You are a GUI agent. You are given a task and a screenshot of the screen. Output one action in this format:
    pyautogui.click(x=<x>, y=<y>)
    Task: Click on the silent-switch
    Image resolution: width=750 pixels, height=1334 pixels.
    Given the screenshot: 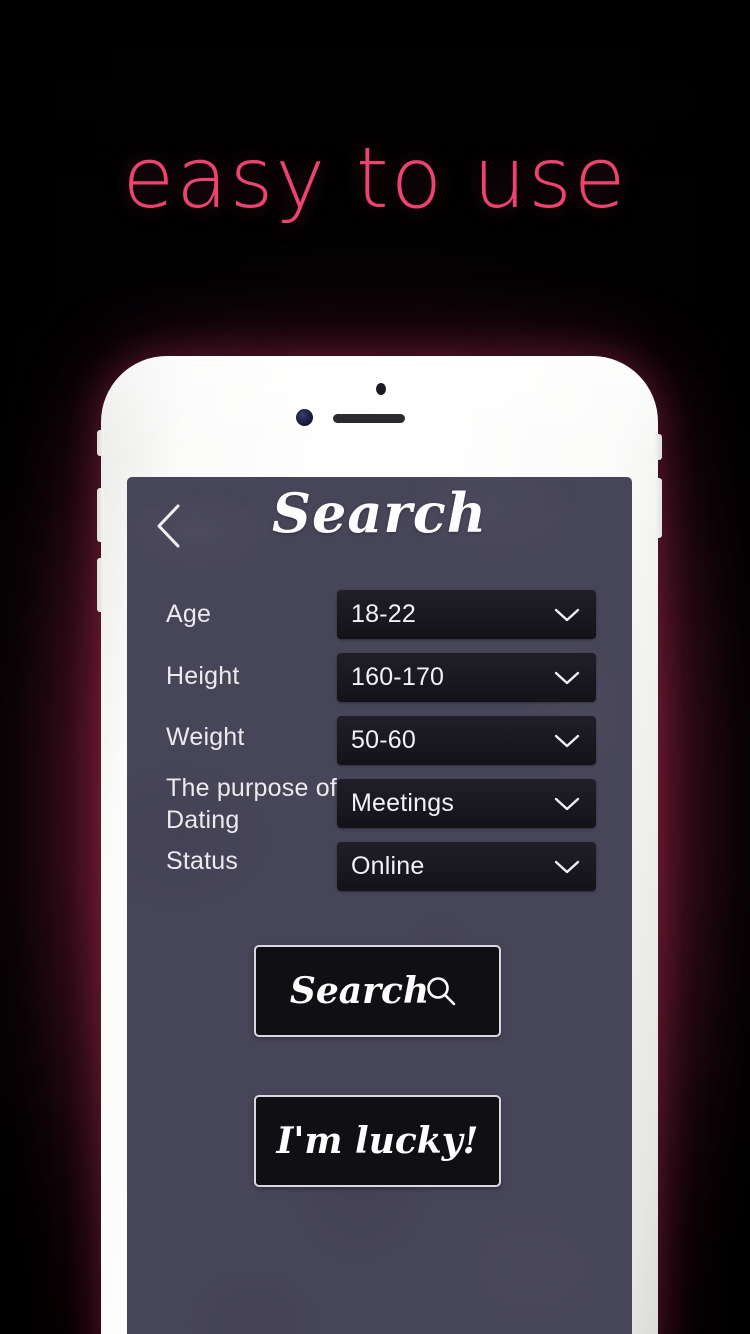 What is the action you would take?
    pyautogui.click(x=100, y=443)
    